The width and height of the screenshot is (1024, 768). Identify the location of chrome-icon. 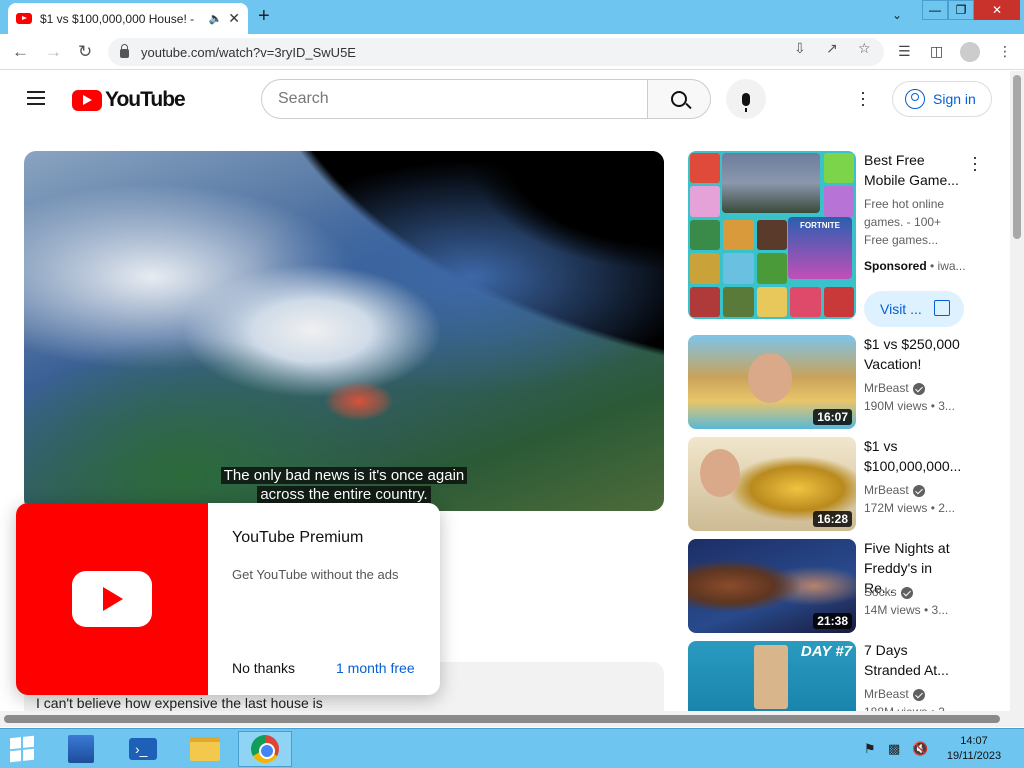
(265, 749).